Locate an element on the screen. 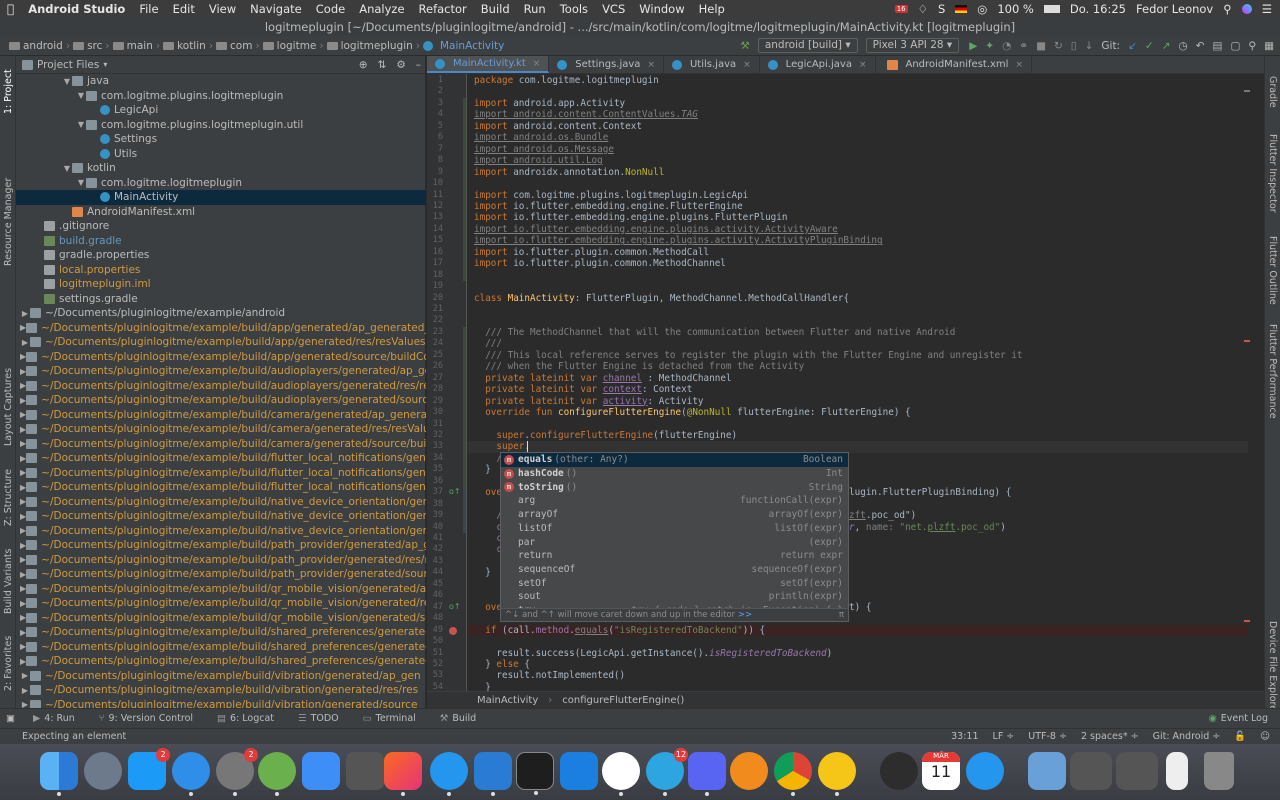 Image resolution: width=1280 pixels, height=800 pixels. breadcrumb-method: configureFlutterEngine() is located at coordinates (623, 700).